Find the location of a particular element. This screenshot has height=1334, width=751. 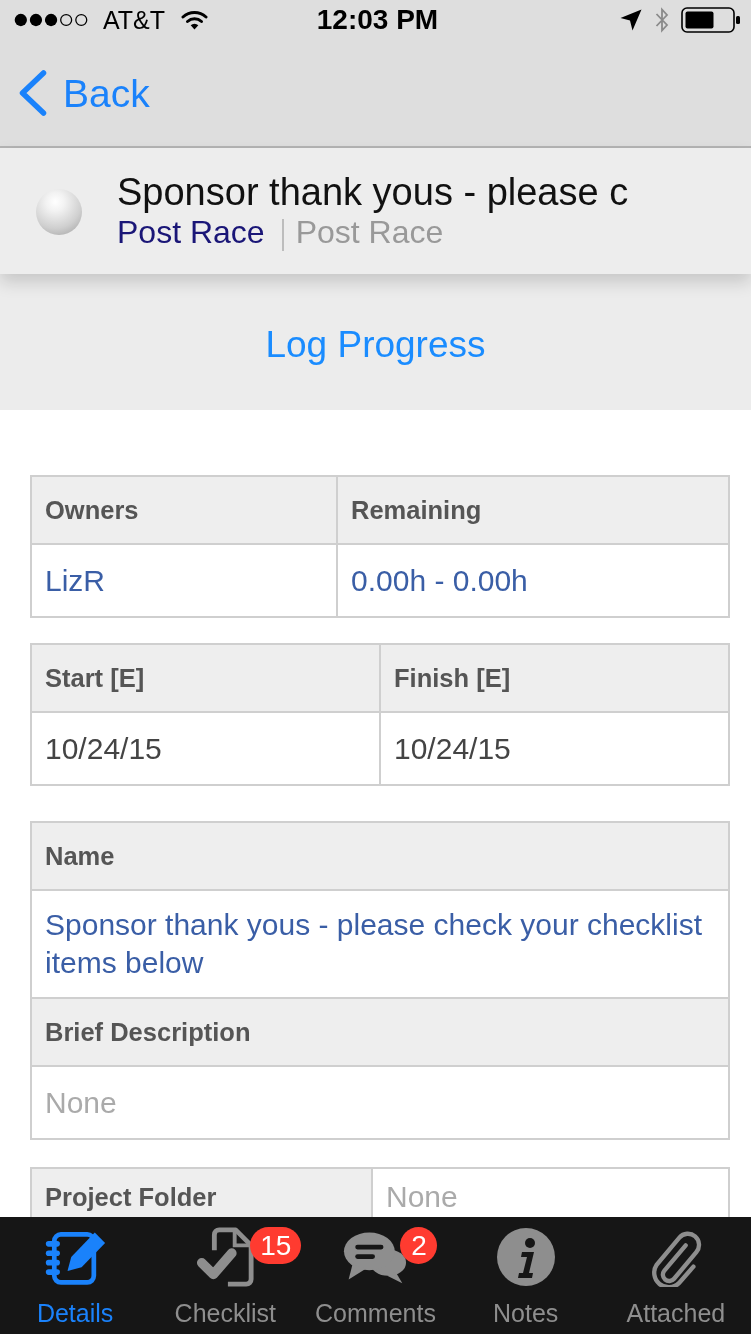

folder-name: Post Race is located at coordinates (369, 232).